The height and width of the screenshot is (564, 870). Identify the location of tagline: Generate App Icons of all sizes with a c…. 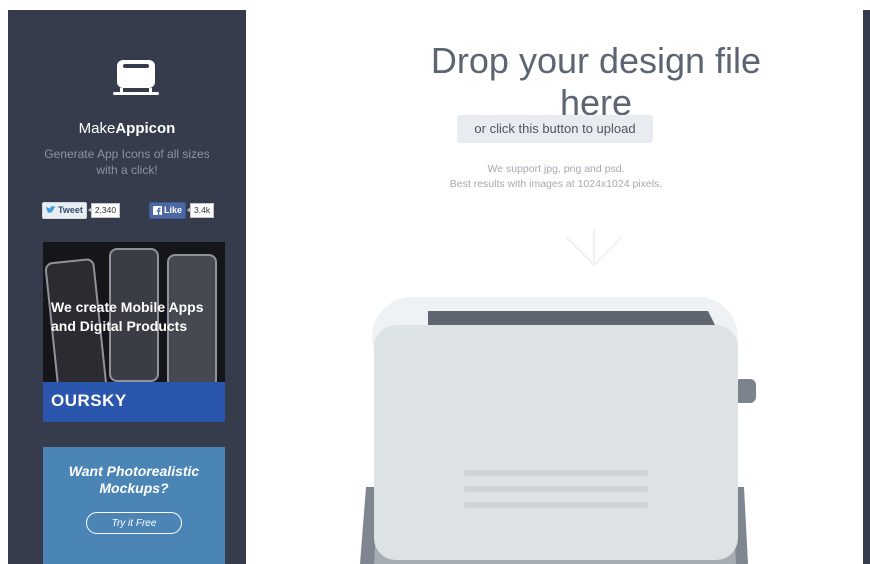
(127, 162).